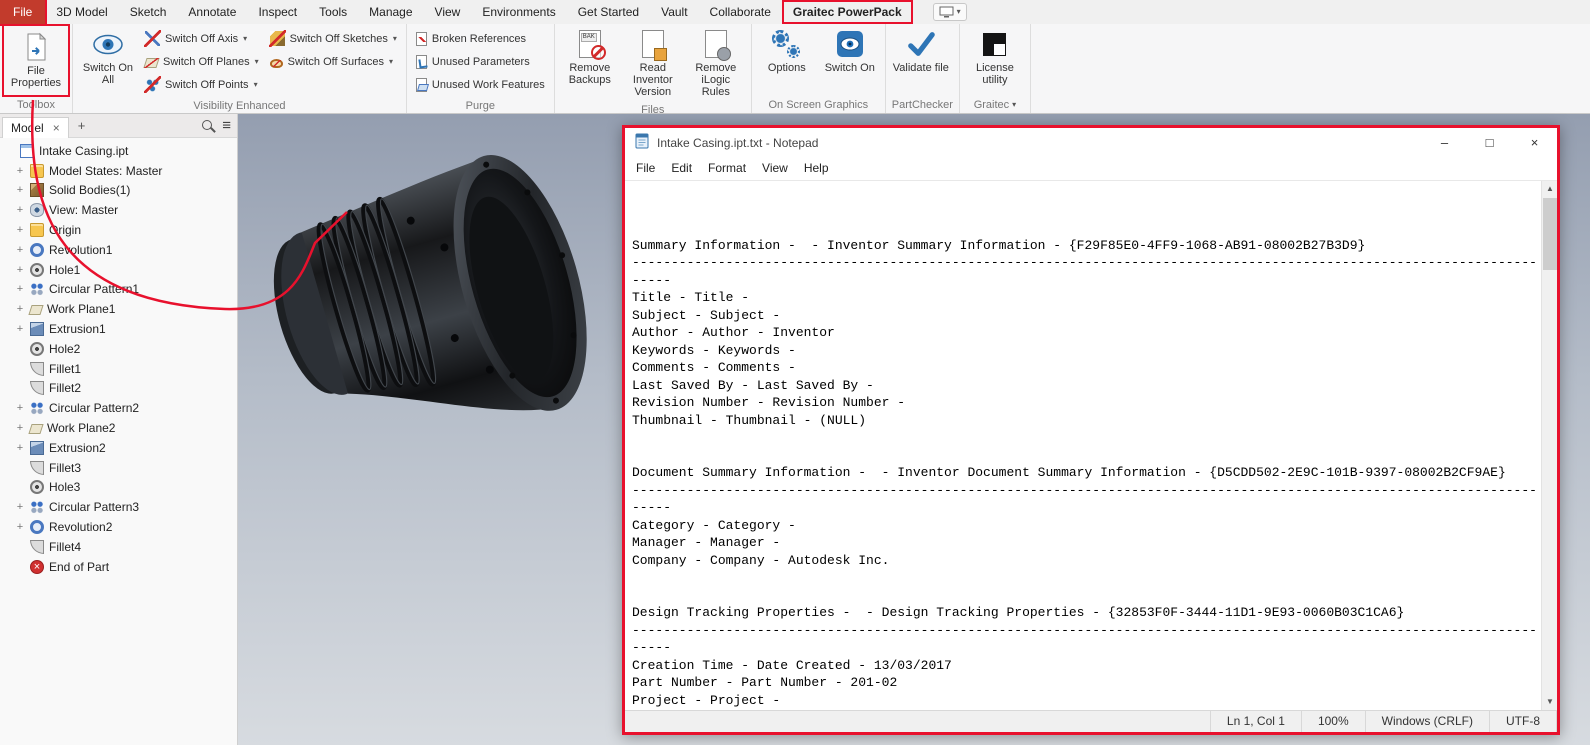  I want to click on scrollbar-thumb, so click(1550, 234).